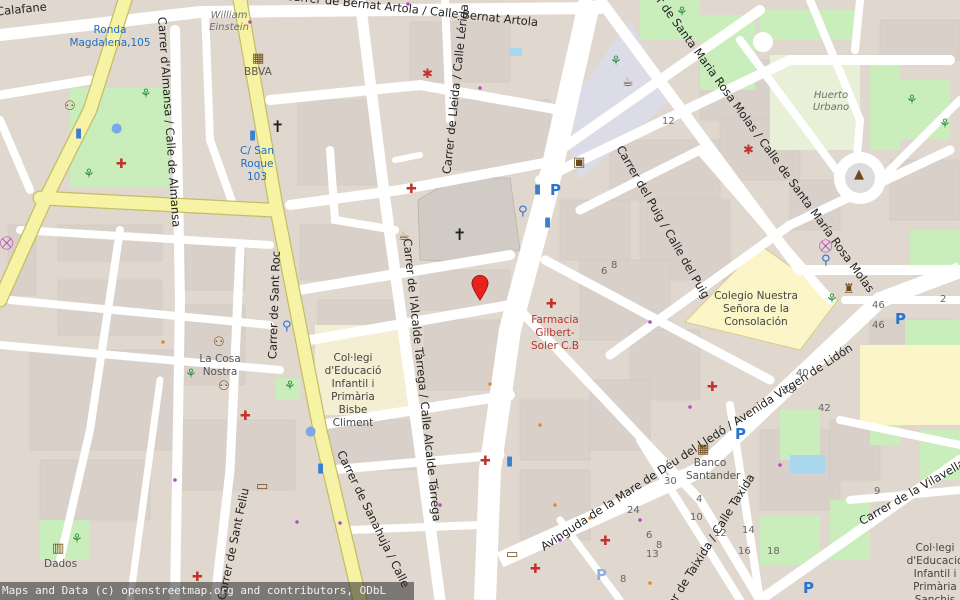  What do you see at coordinates (58, 549) in the screenshot?
I see `board-game-icon: ▥` at bounding box center [58, 549].